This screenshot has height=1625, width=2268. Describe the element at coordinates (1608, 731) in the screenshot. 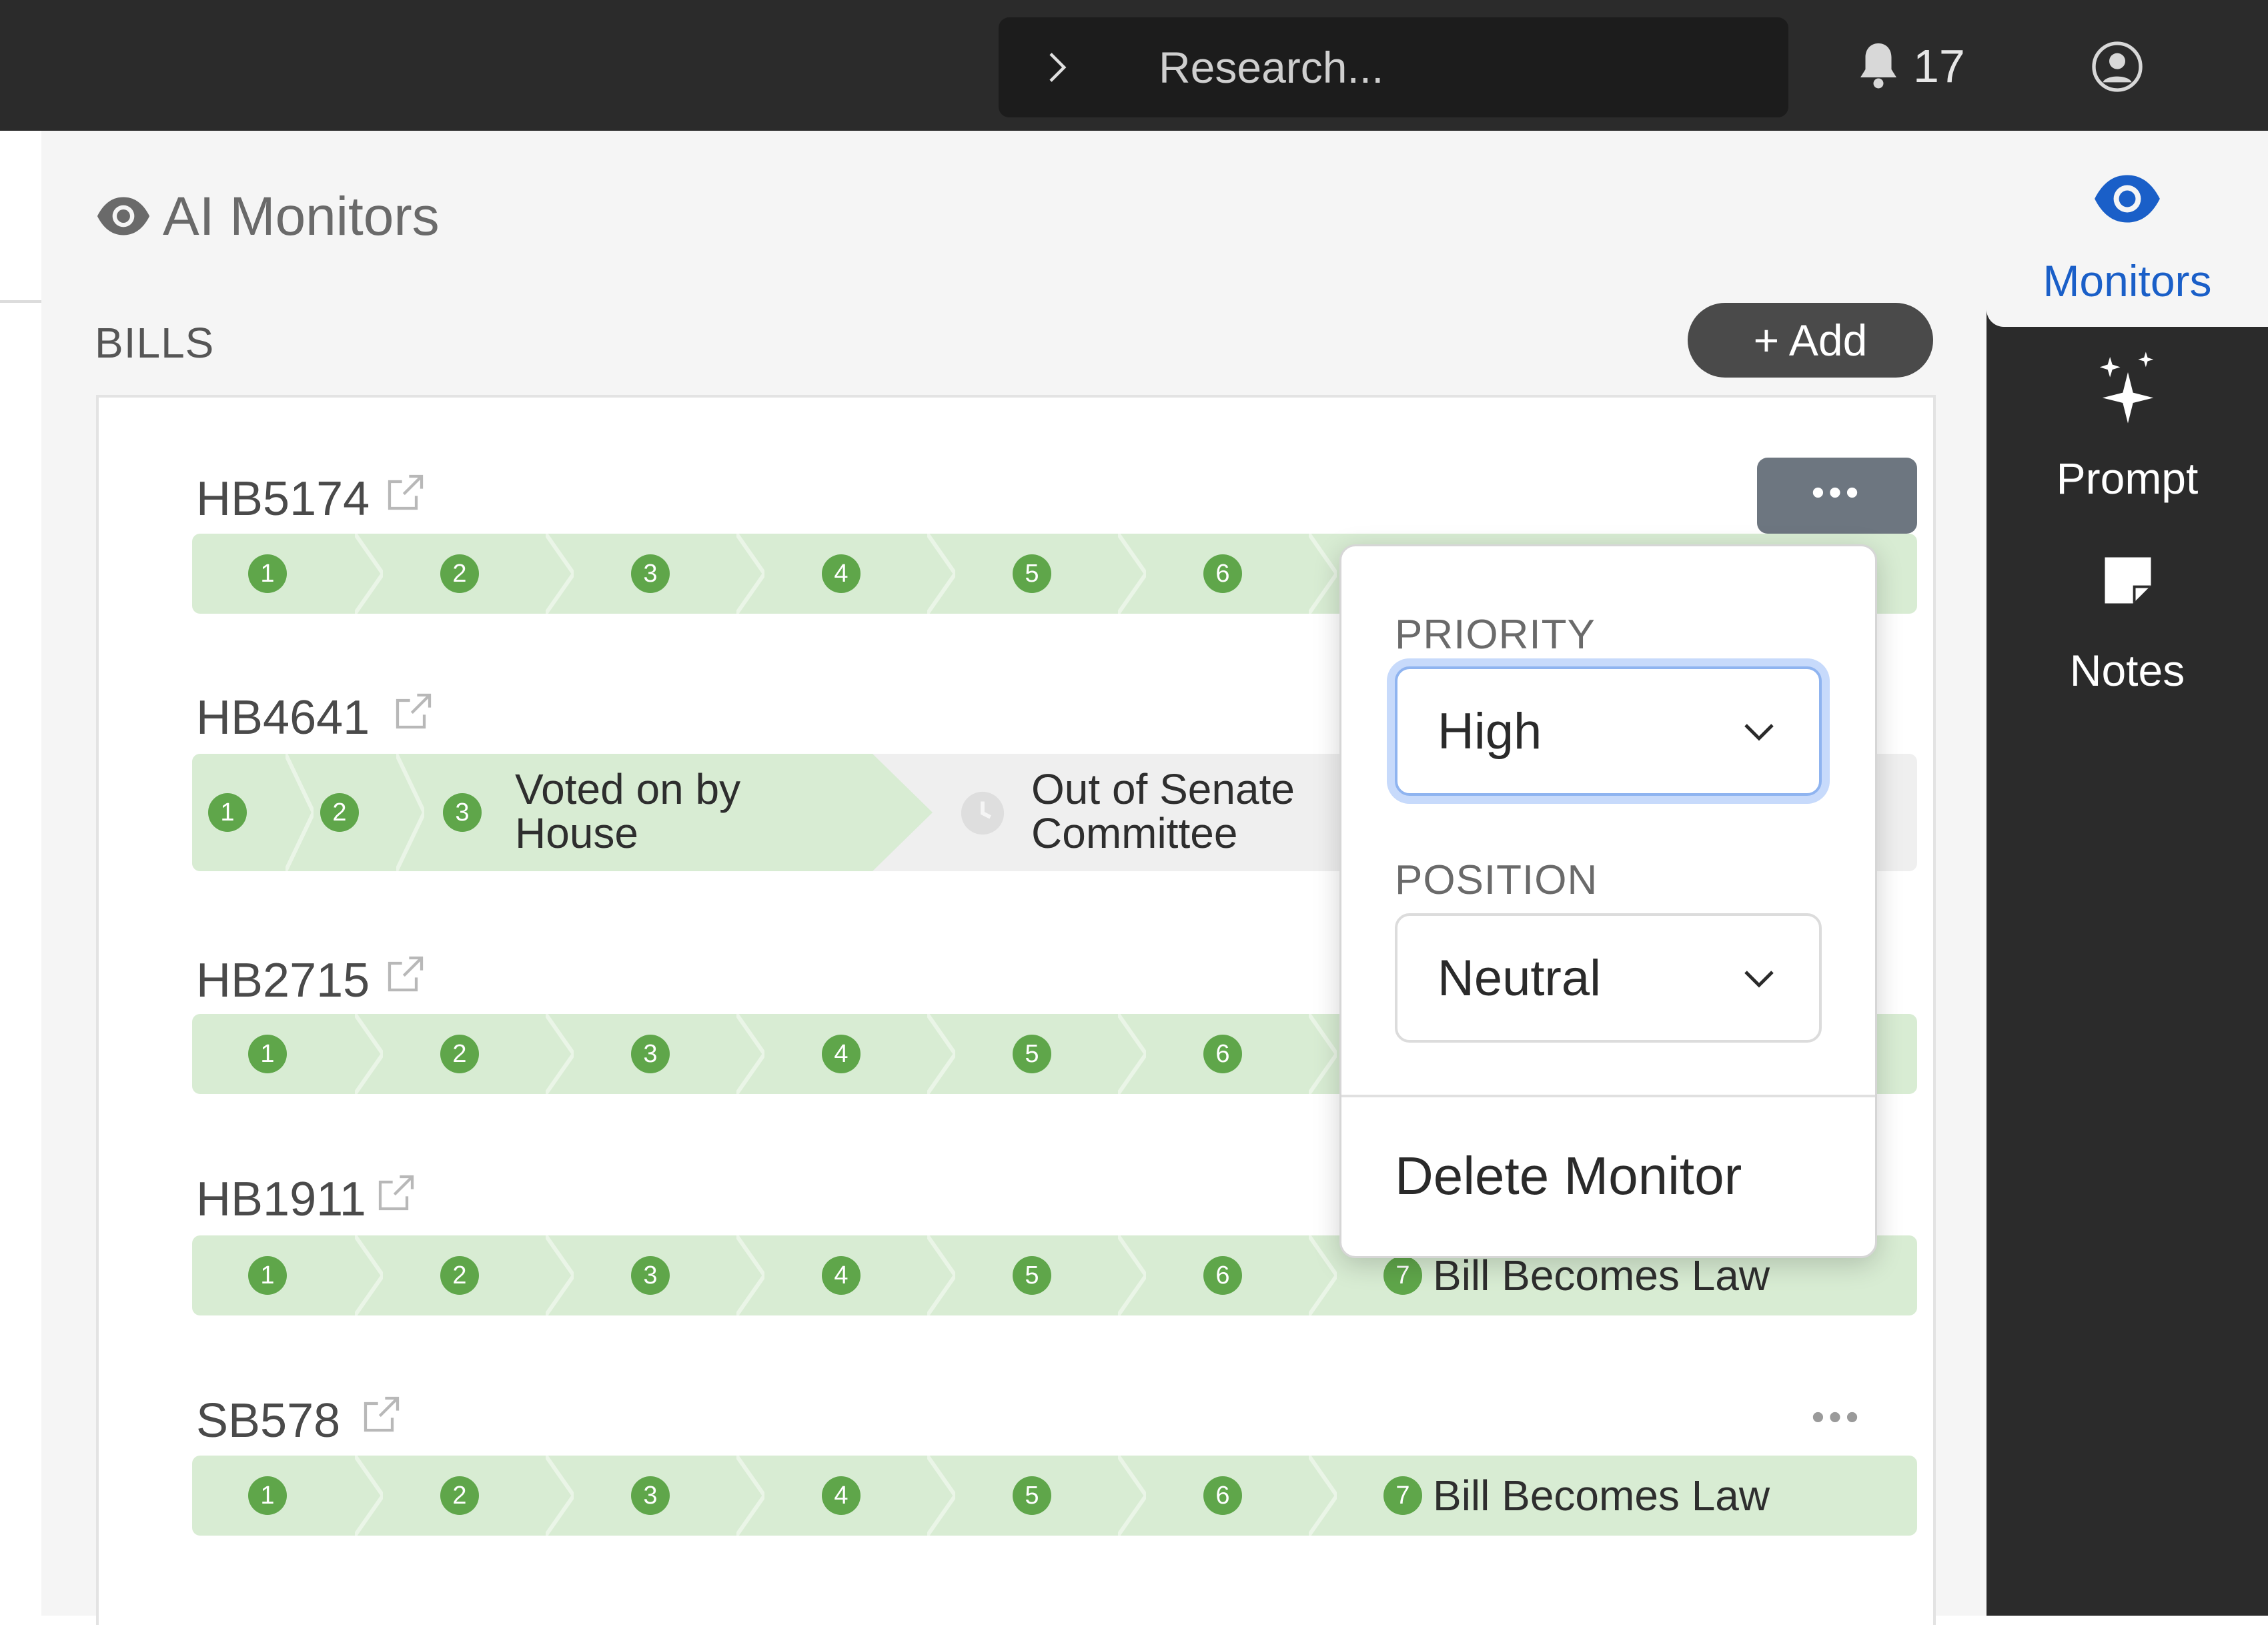

I see `priority-select: High` at that location.